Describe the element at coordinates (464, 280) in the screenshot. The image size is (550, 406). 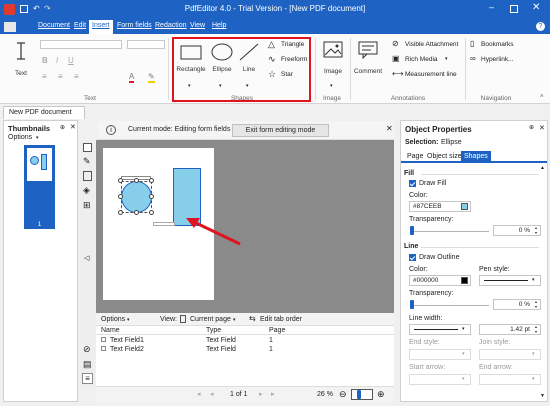
I see `line-color-swatch` at that location.